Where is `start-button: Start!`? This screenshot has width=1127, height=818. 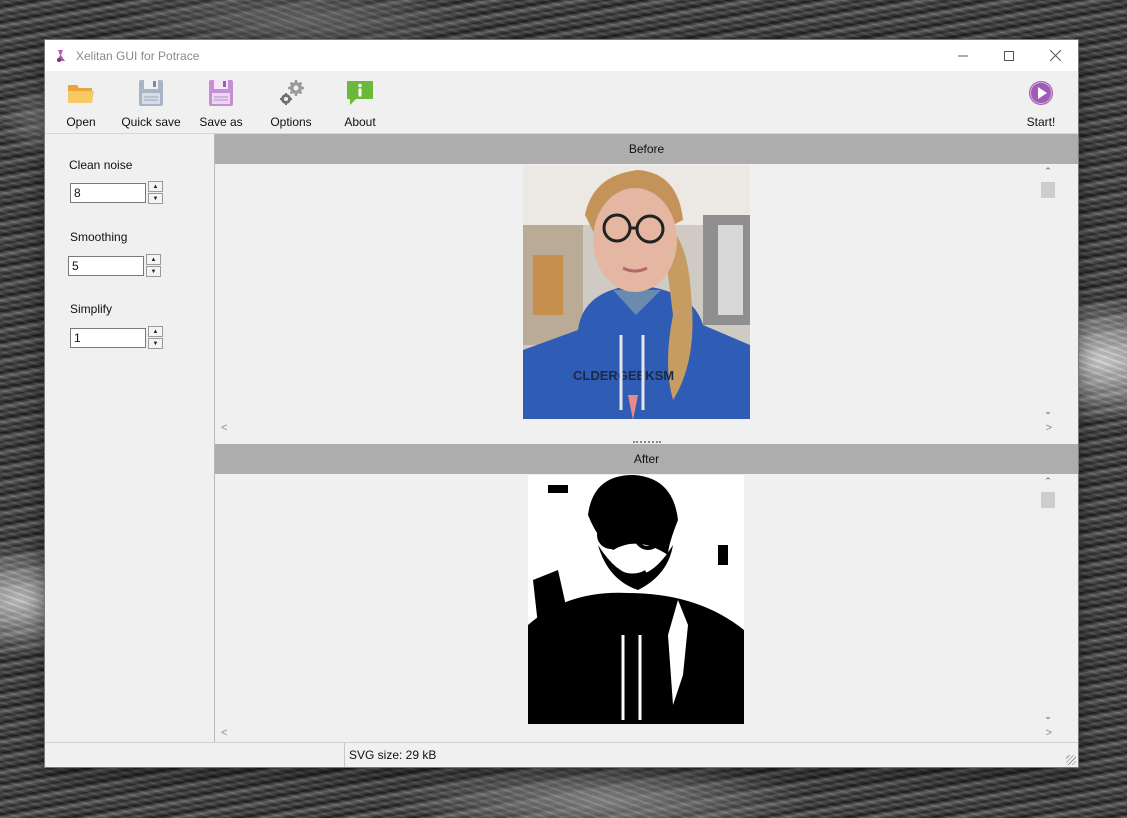
start-button: Start! is located at coordinates (1041, 103).